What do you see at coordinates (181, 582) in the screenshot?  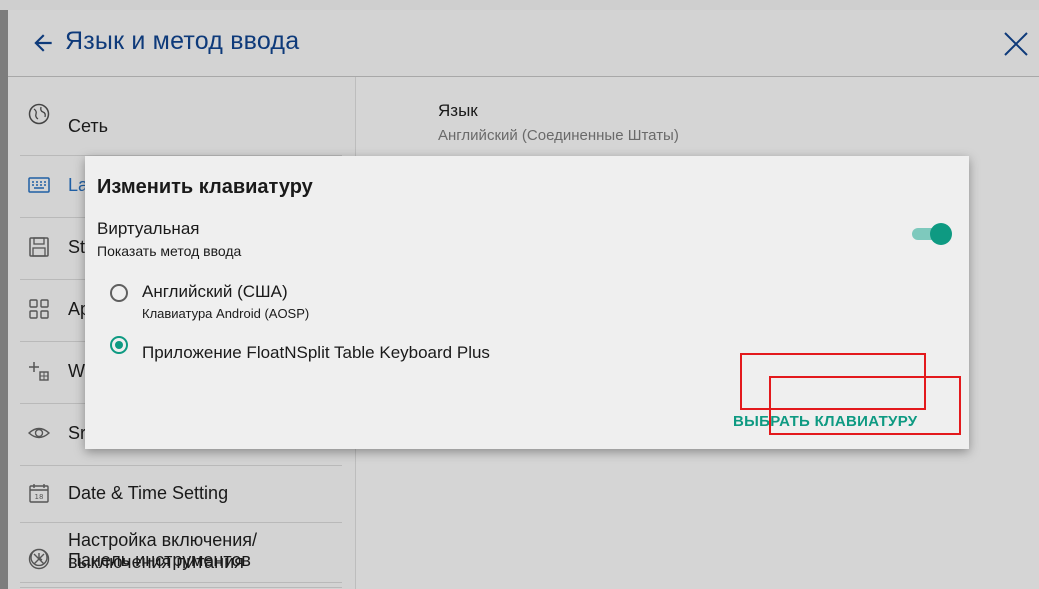 I see `divider` at bounding box center [181, 582].